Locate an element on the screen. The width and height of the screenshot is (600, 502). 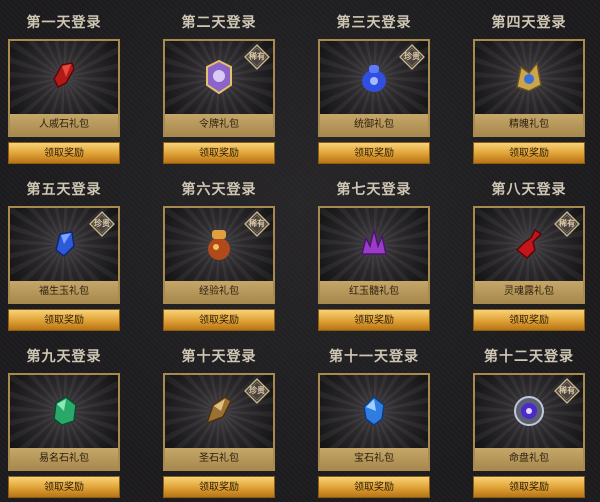
item-name: 统御礼包 is located at coordinates (374, 124).